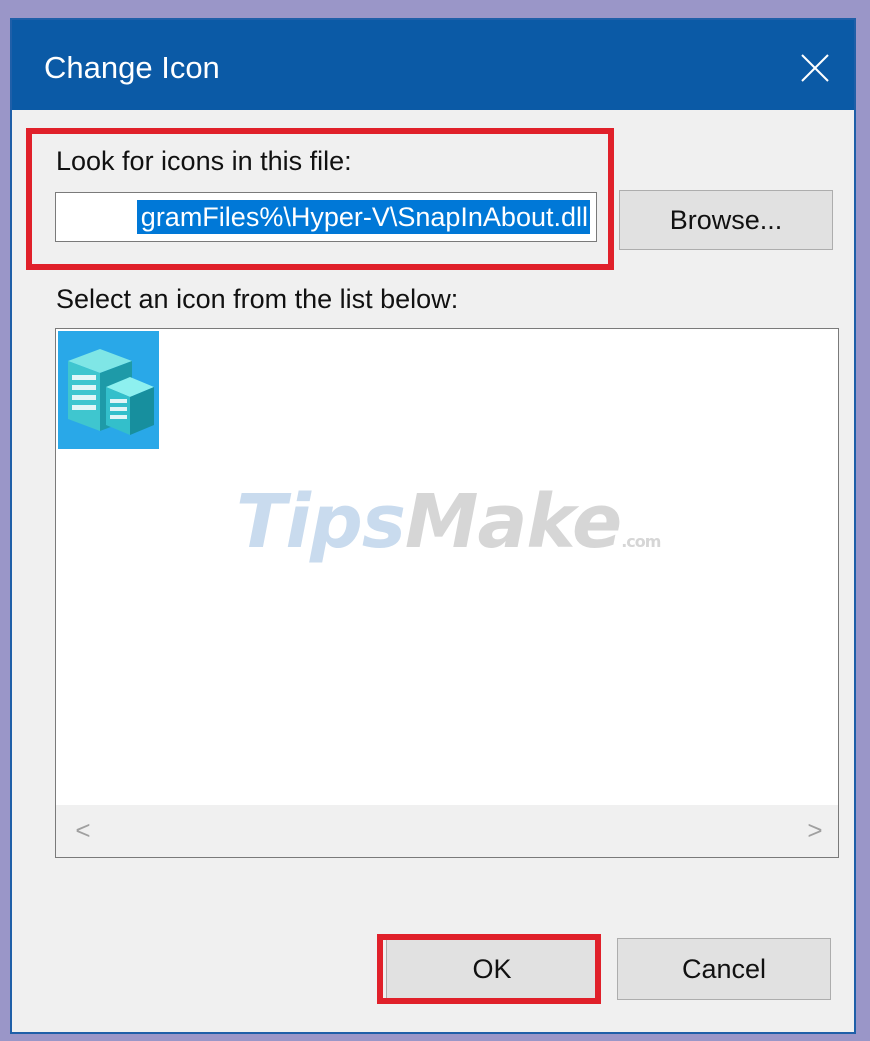  I want to click on watermark-part1: Tips, so click(321, 522).